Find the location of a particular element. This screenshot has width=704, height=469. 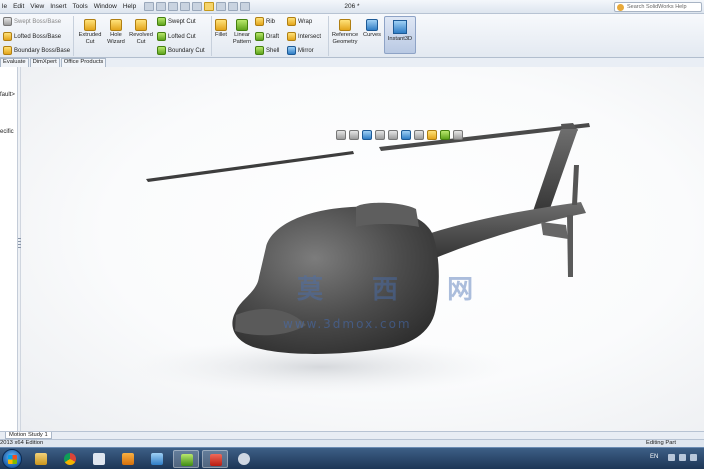

rib-button: Rib is located at coordinates (265, 21).